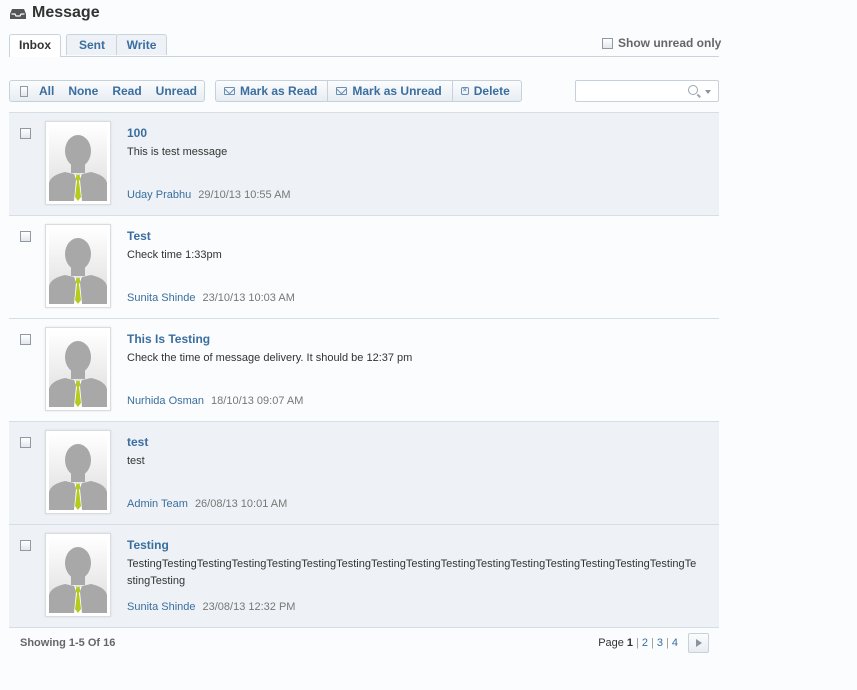 This screenshot has height=690, width=857. What do you see at coordinates (24, 91) in the screenshot?
I see `select-all-checkbox` at bounding box center [24, 91].